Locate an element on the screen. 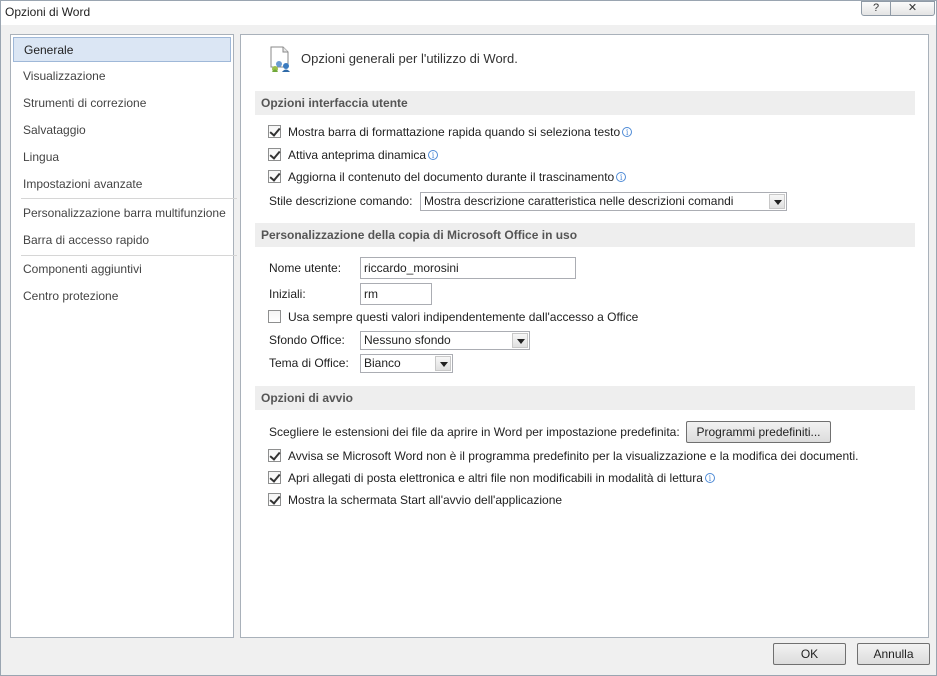  help-button: ? is located at coordinates (876, 8).